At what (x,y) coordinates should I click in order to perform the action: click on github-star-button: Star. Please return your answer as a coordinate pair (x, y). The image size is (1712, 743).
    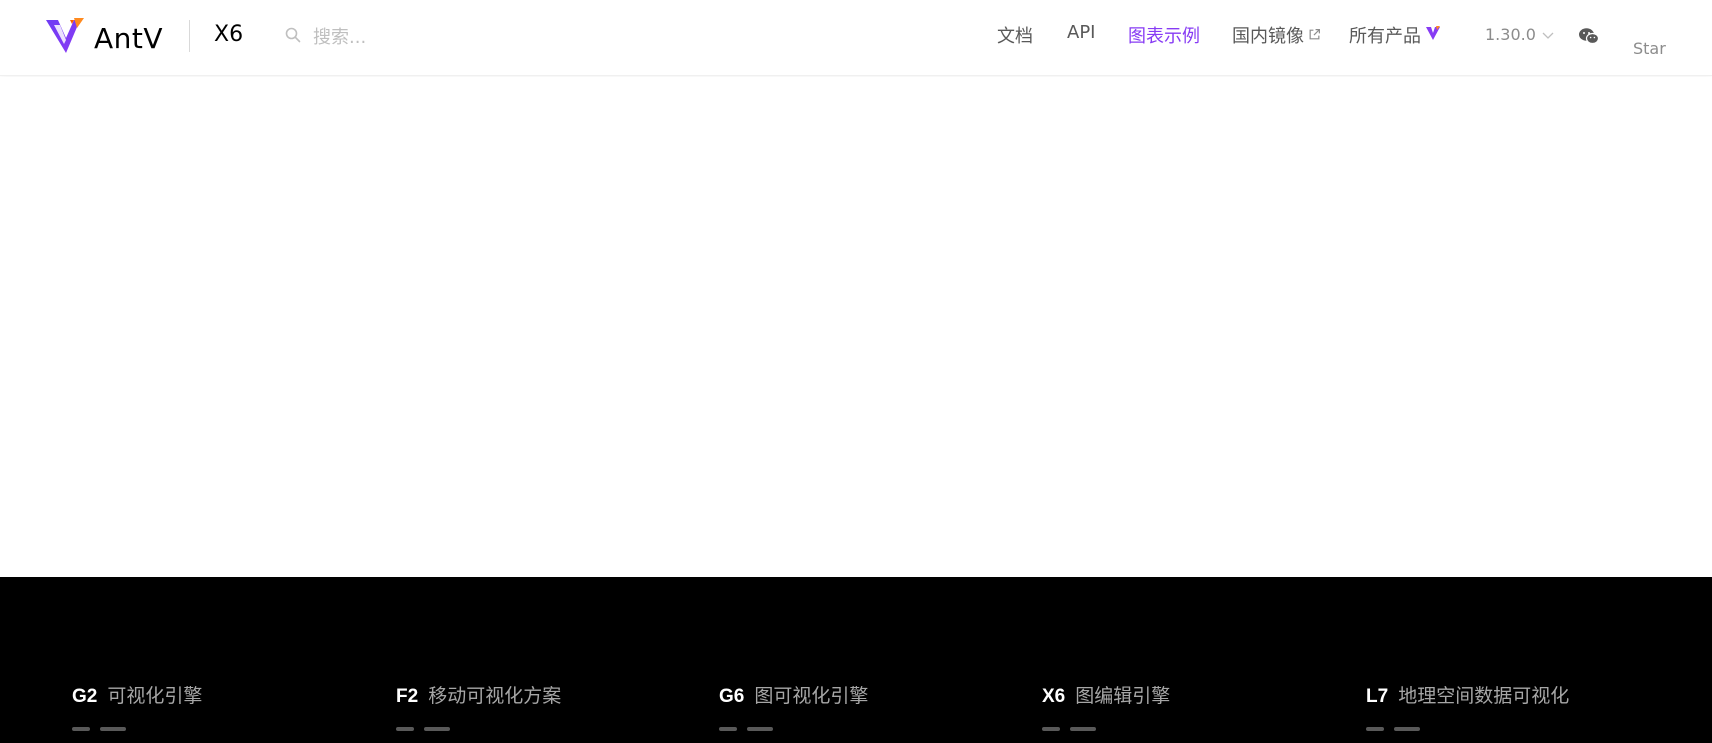
    Looking at the image, I should click on (1649, 48).